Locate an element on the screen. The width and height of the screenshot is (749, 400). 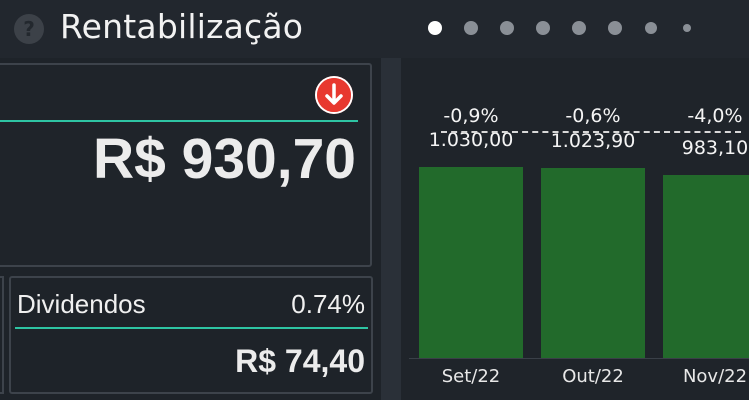
header-bar: ? Rentabilização is located at coordinates (374, 29).